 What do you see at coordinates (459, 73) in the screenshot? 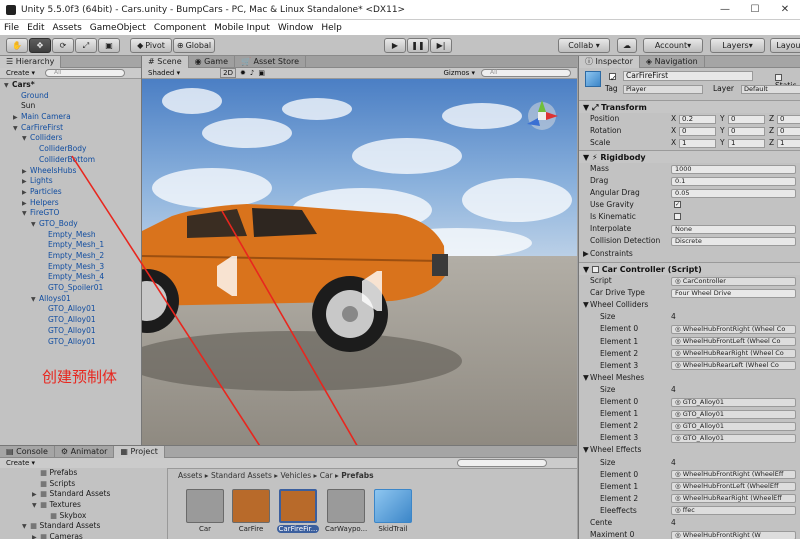
I see `gizmos-dropdown: Gizmos ▾` at bounding box center [459, 73].